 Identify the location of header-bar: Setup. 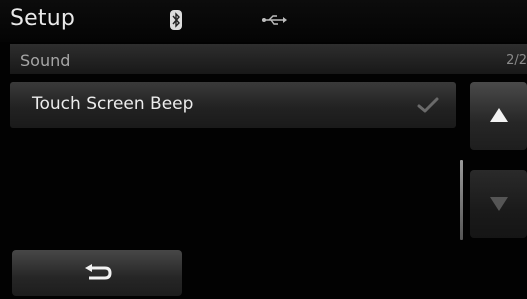
(263, 21).